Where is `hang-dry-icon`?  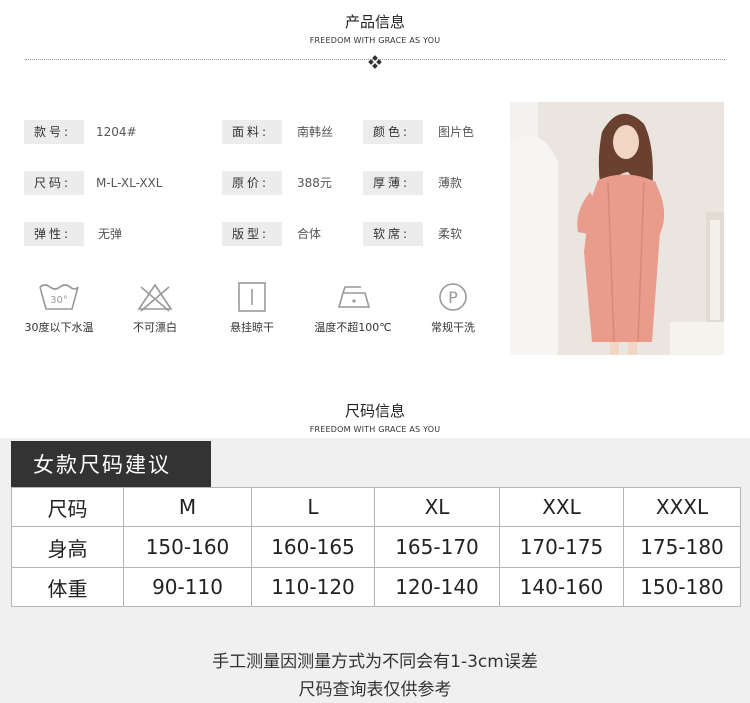
hang-dry-icon is located at coordinates (252, 297).